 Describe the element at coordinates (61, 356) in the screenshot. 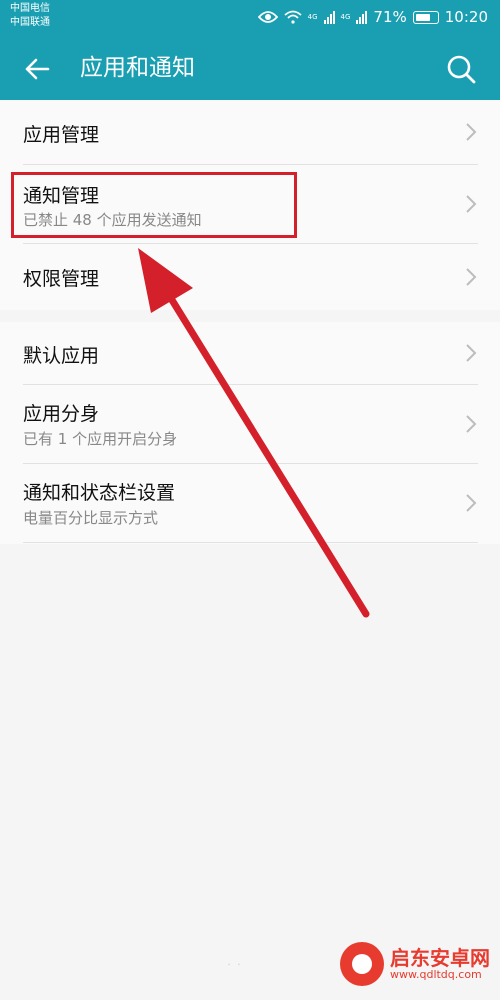

I see `list-item-label: 默认应用` at that location.